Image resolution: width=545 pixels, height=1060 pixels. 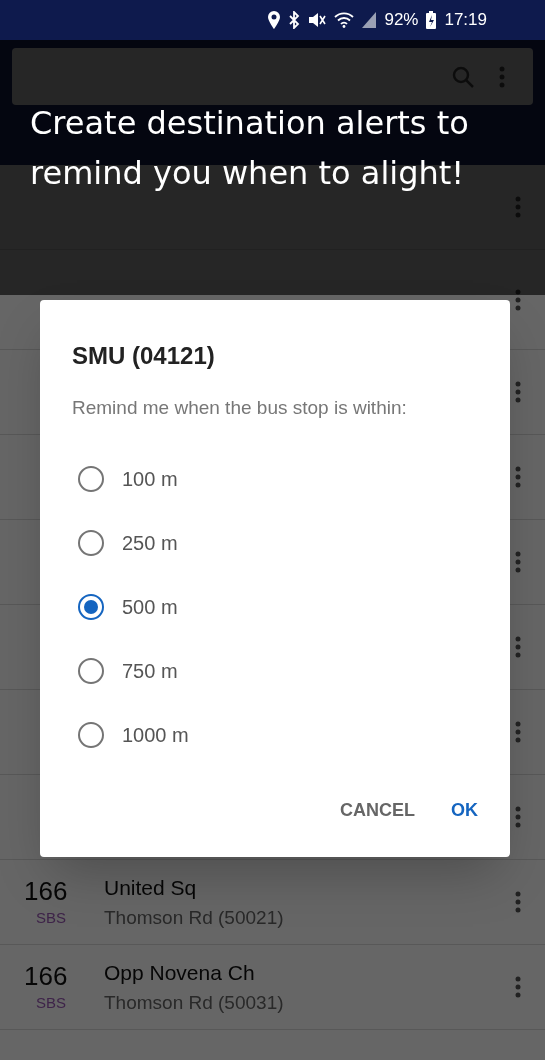 What do you see at coordinates (294, 20) in the screenshot?
I see `bluetooth-icon` at bounding box center [294, 20].